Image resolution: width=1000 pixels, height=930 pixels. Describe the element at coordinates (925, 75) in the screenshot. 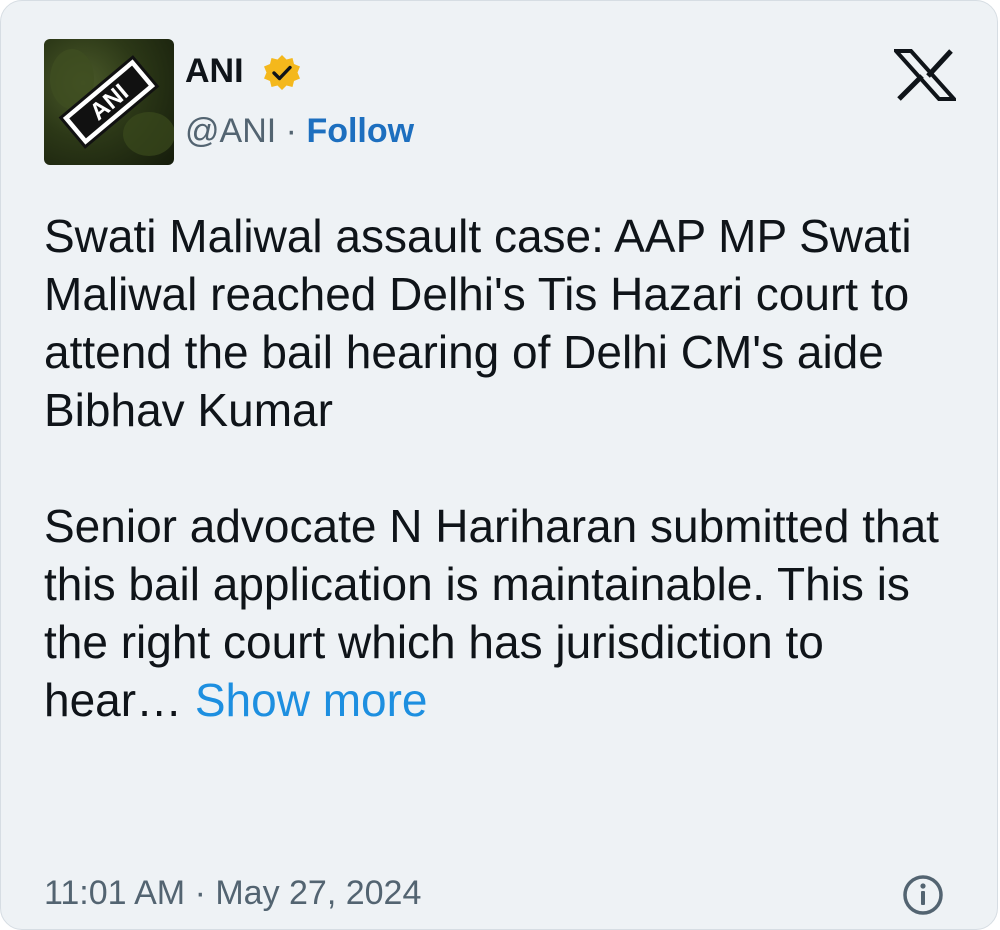

I see `x-logo-icon` at that location.